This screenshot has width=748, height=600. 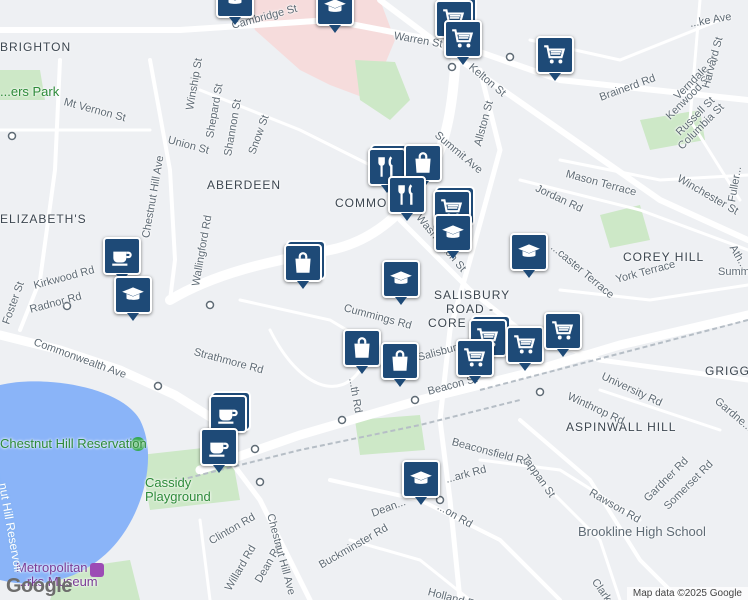 What do you see at coordinates (39, 586) in the screenshot?
I see `google-logo: Google` at bounding box center [39, 586].